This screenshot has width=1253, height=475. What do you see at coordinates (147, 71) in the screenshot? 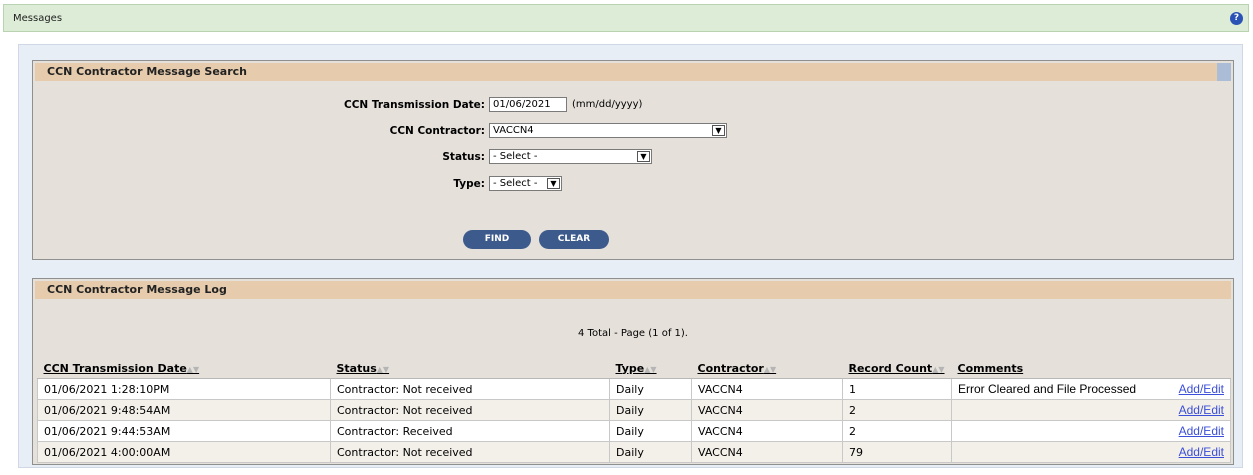
I see `search-panel-title: CCN Contractor Message Search` at bounding box center [147, 71].